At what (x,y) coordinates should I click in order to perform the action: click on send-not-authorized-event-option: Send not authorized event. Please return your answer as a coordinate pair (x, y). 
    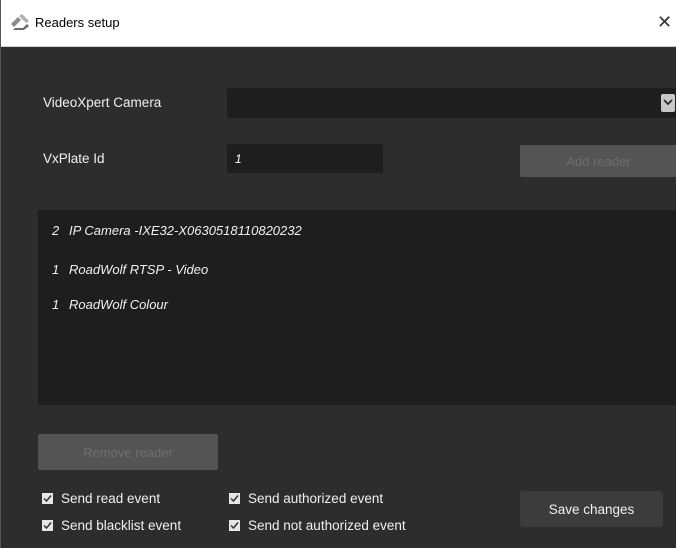
    Looking at the image, I should click on (317, 525).